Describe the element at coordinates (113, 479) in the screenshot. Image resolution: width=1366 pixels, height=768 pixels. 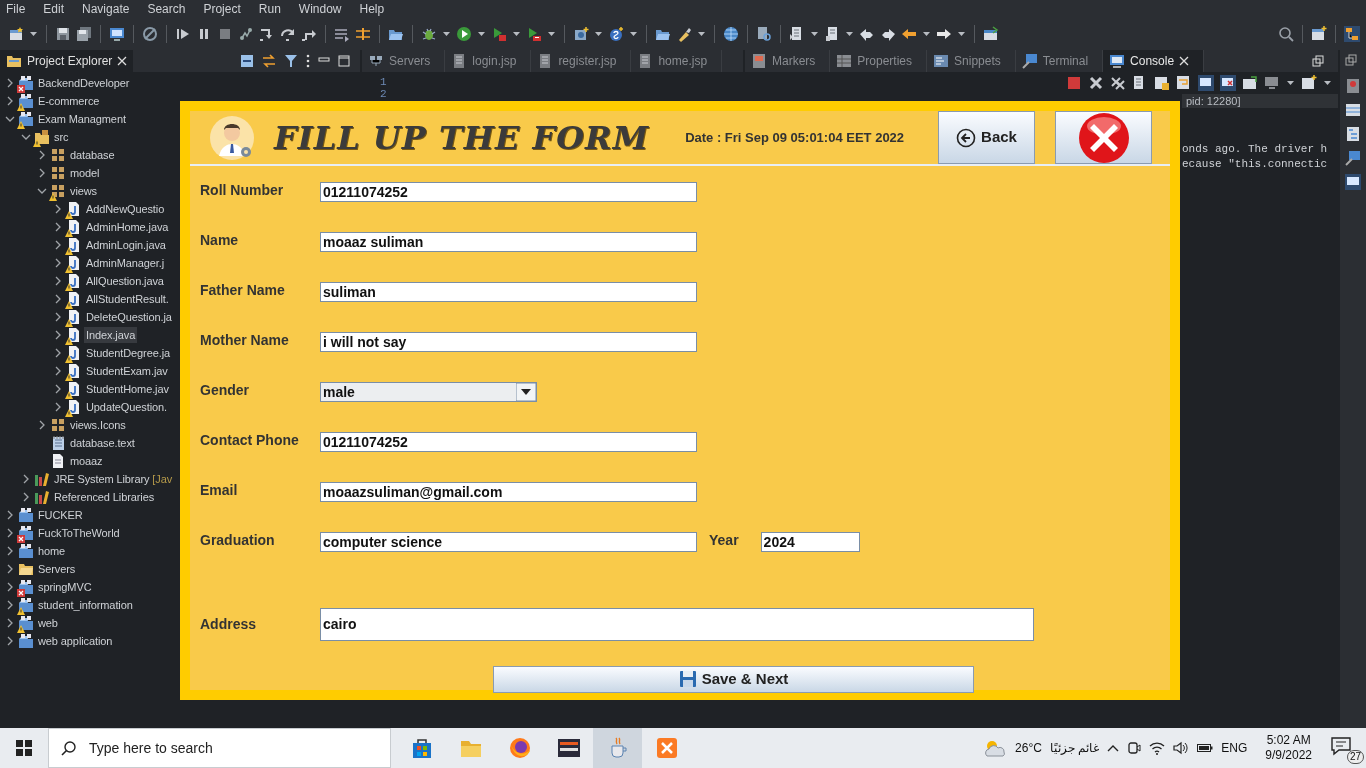
I see `tree-item: JRE System Library [Jav` at that location.